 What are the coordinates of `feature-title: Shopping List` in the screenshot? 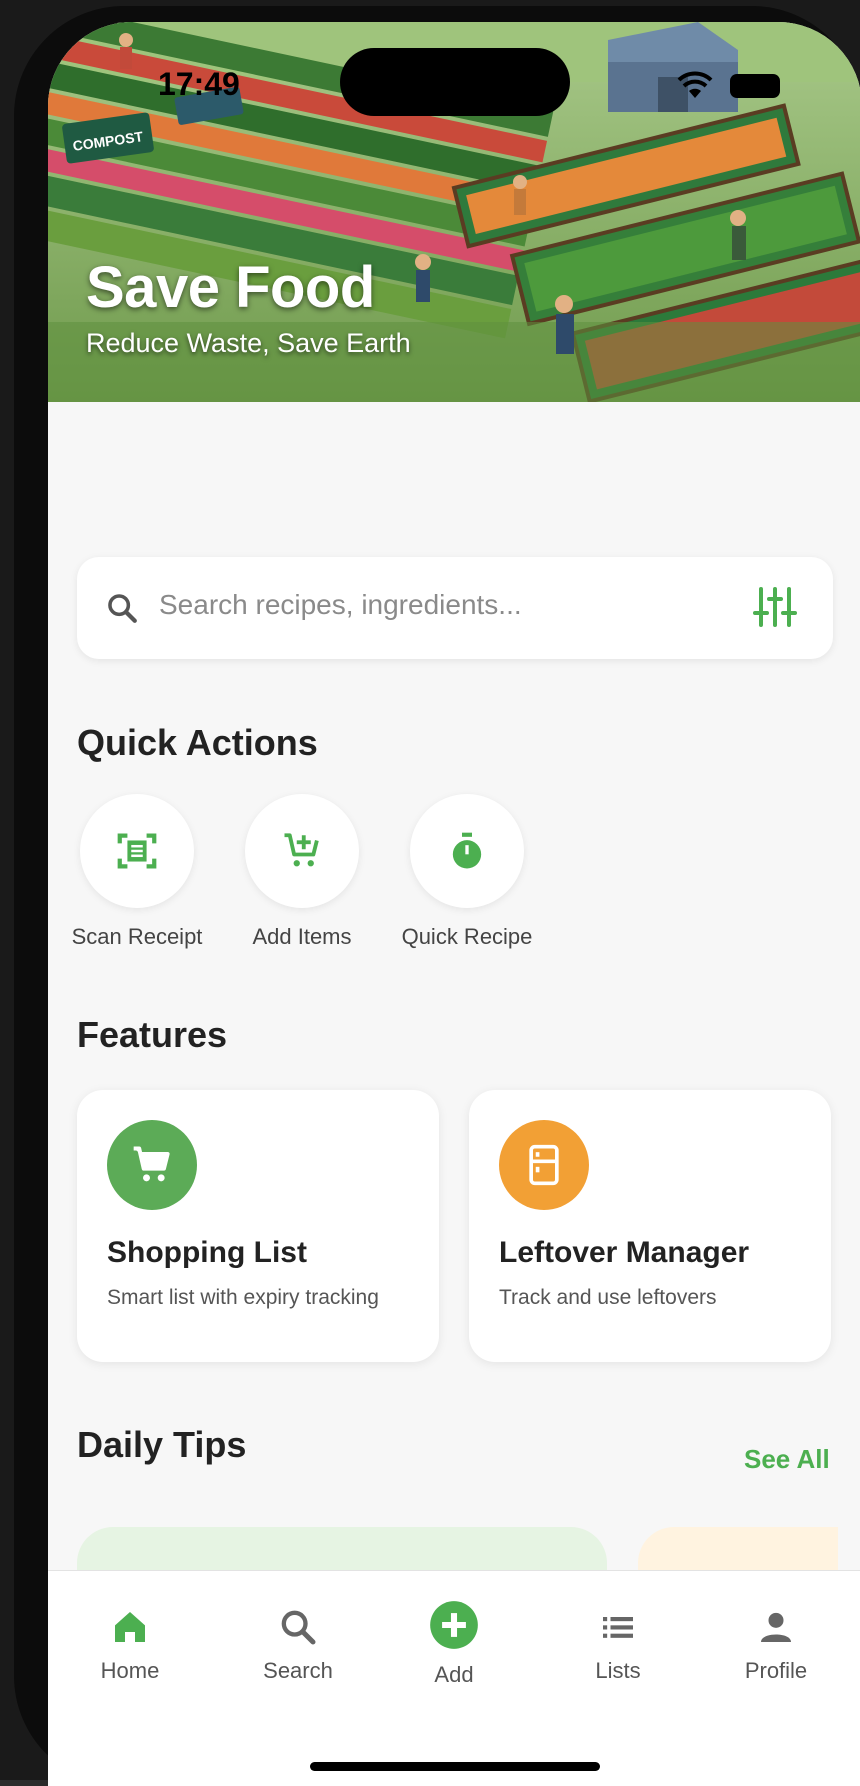 It's located at (207, 1252).